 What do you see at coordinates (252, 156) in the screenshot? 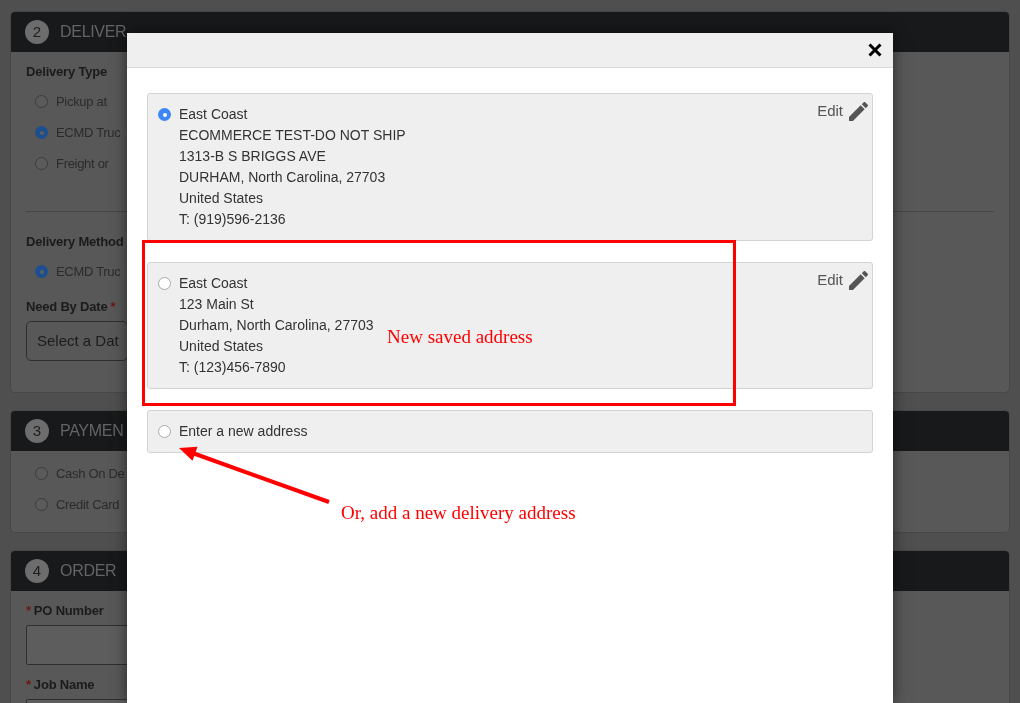
I see `address-line: 1313-B S BRIGGS AVE` at bounding box center [252, 156].